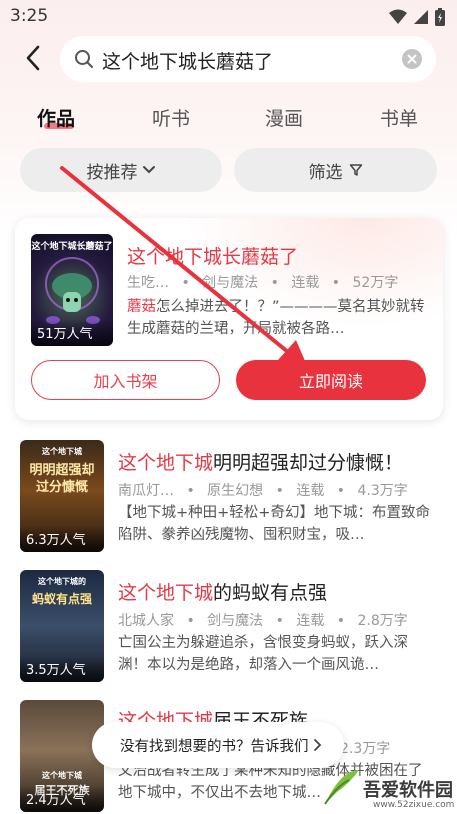 Image resolution: width=457 pixels, height=814 pixels. I want to click on tab-comics: 漫画, so click(284, 117).